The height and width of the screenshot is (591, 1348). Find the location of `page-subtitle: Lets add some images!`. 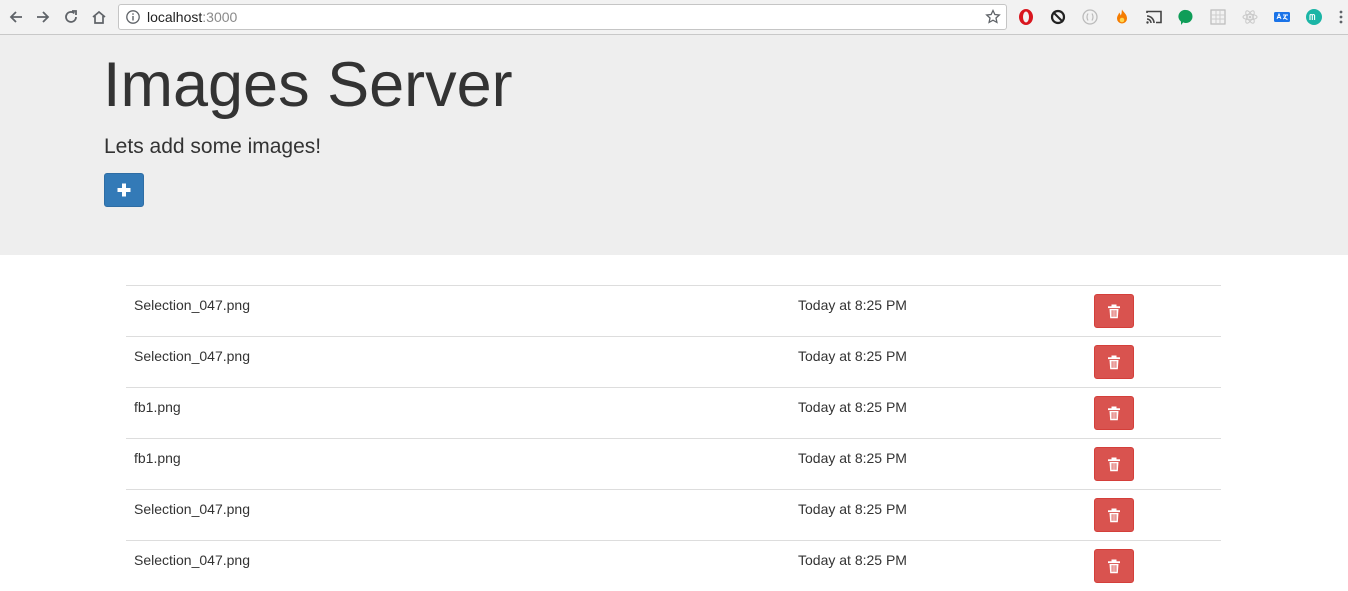

page-subtitle: Lets add some images! is located at coordinates (213, 146).